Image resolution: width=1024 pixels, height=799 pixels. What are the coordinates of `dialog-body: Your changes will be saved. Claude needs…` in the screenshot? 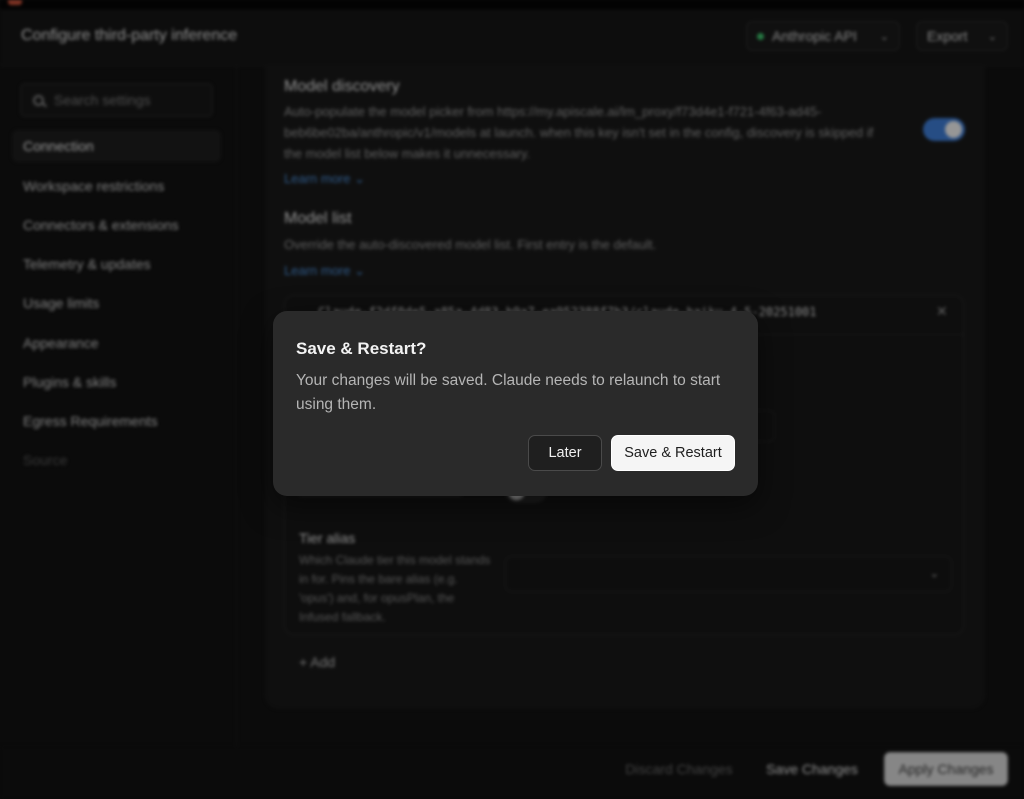 It's located at (508, 392).